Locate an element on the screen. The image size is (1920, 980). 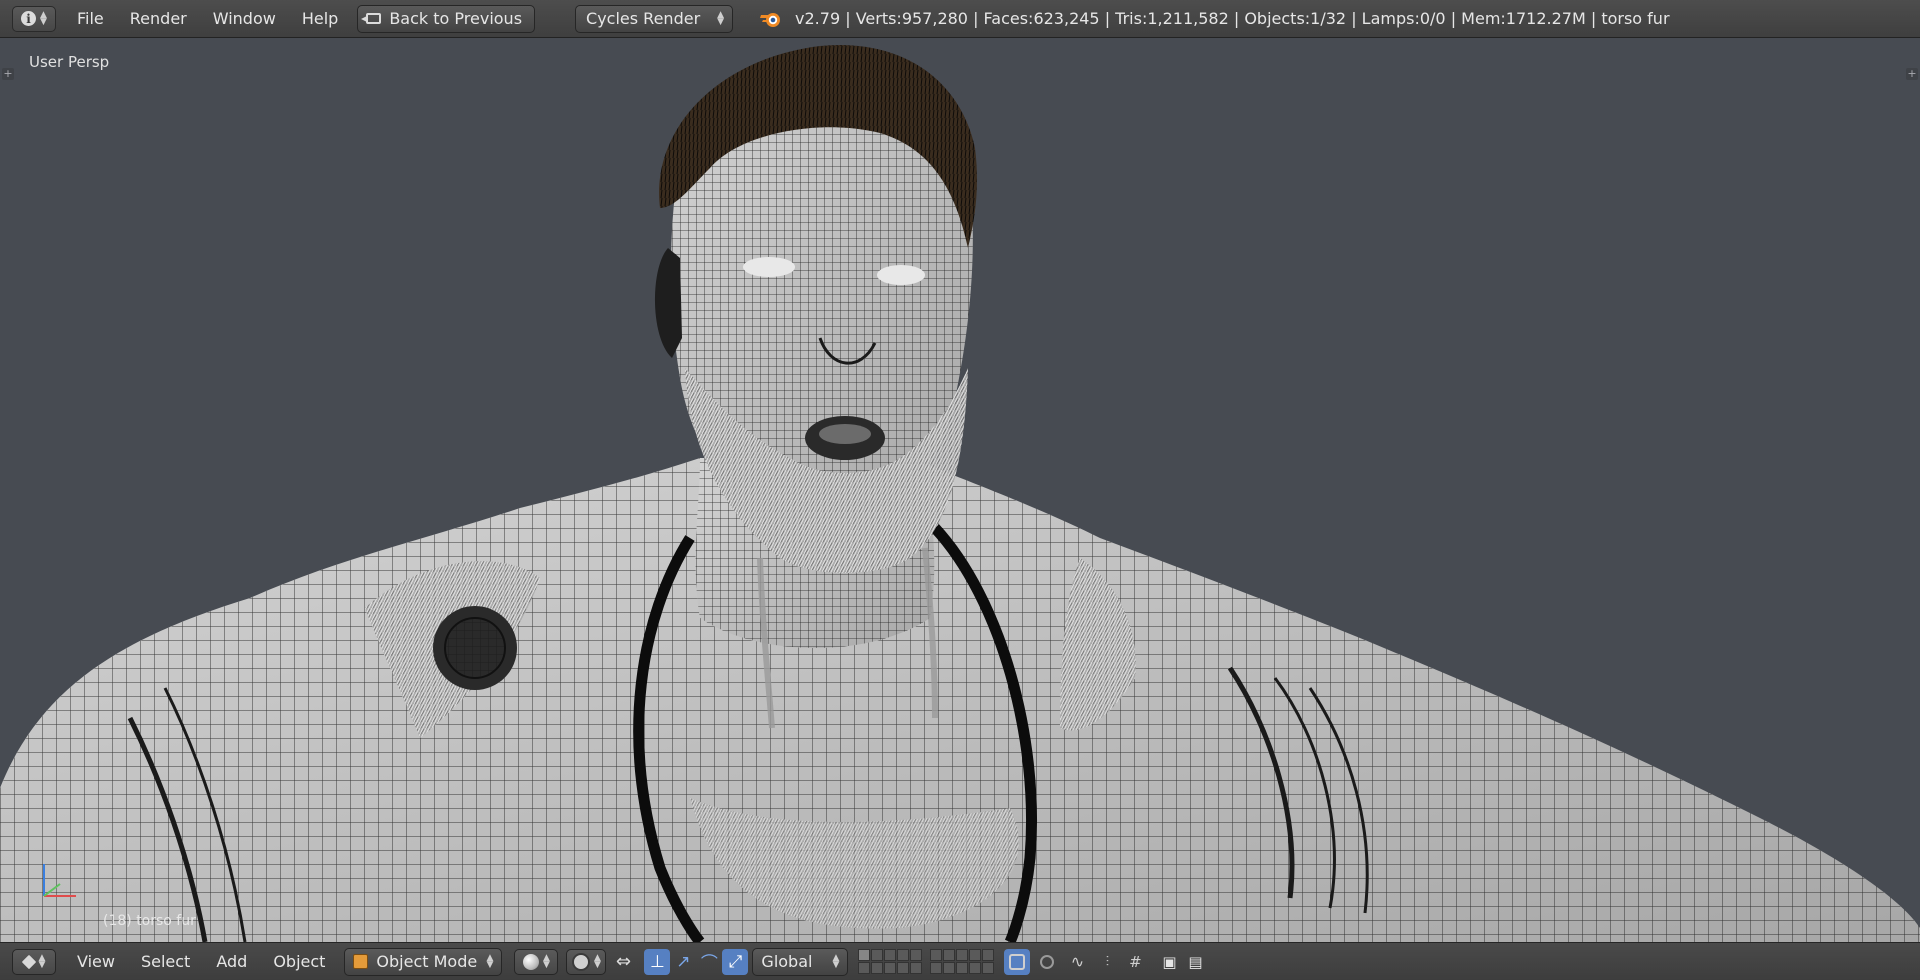
scale-icon: ⤢ is located at coordinates (735, 961).